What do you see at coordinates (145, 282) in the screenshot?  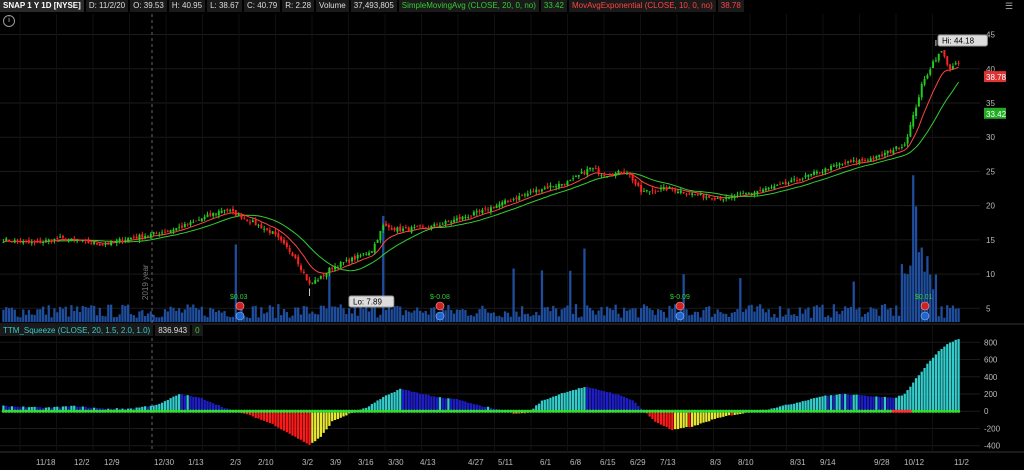 I see `year-marker-label: 2019 year` at bounding box center [145, 282].